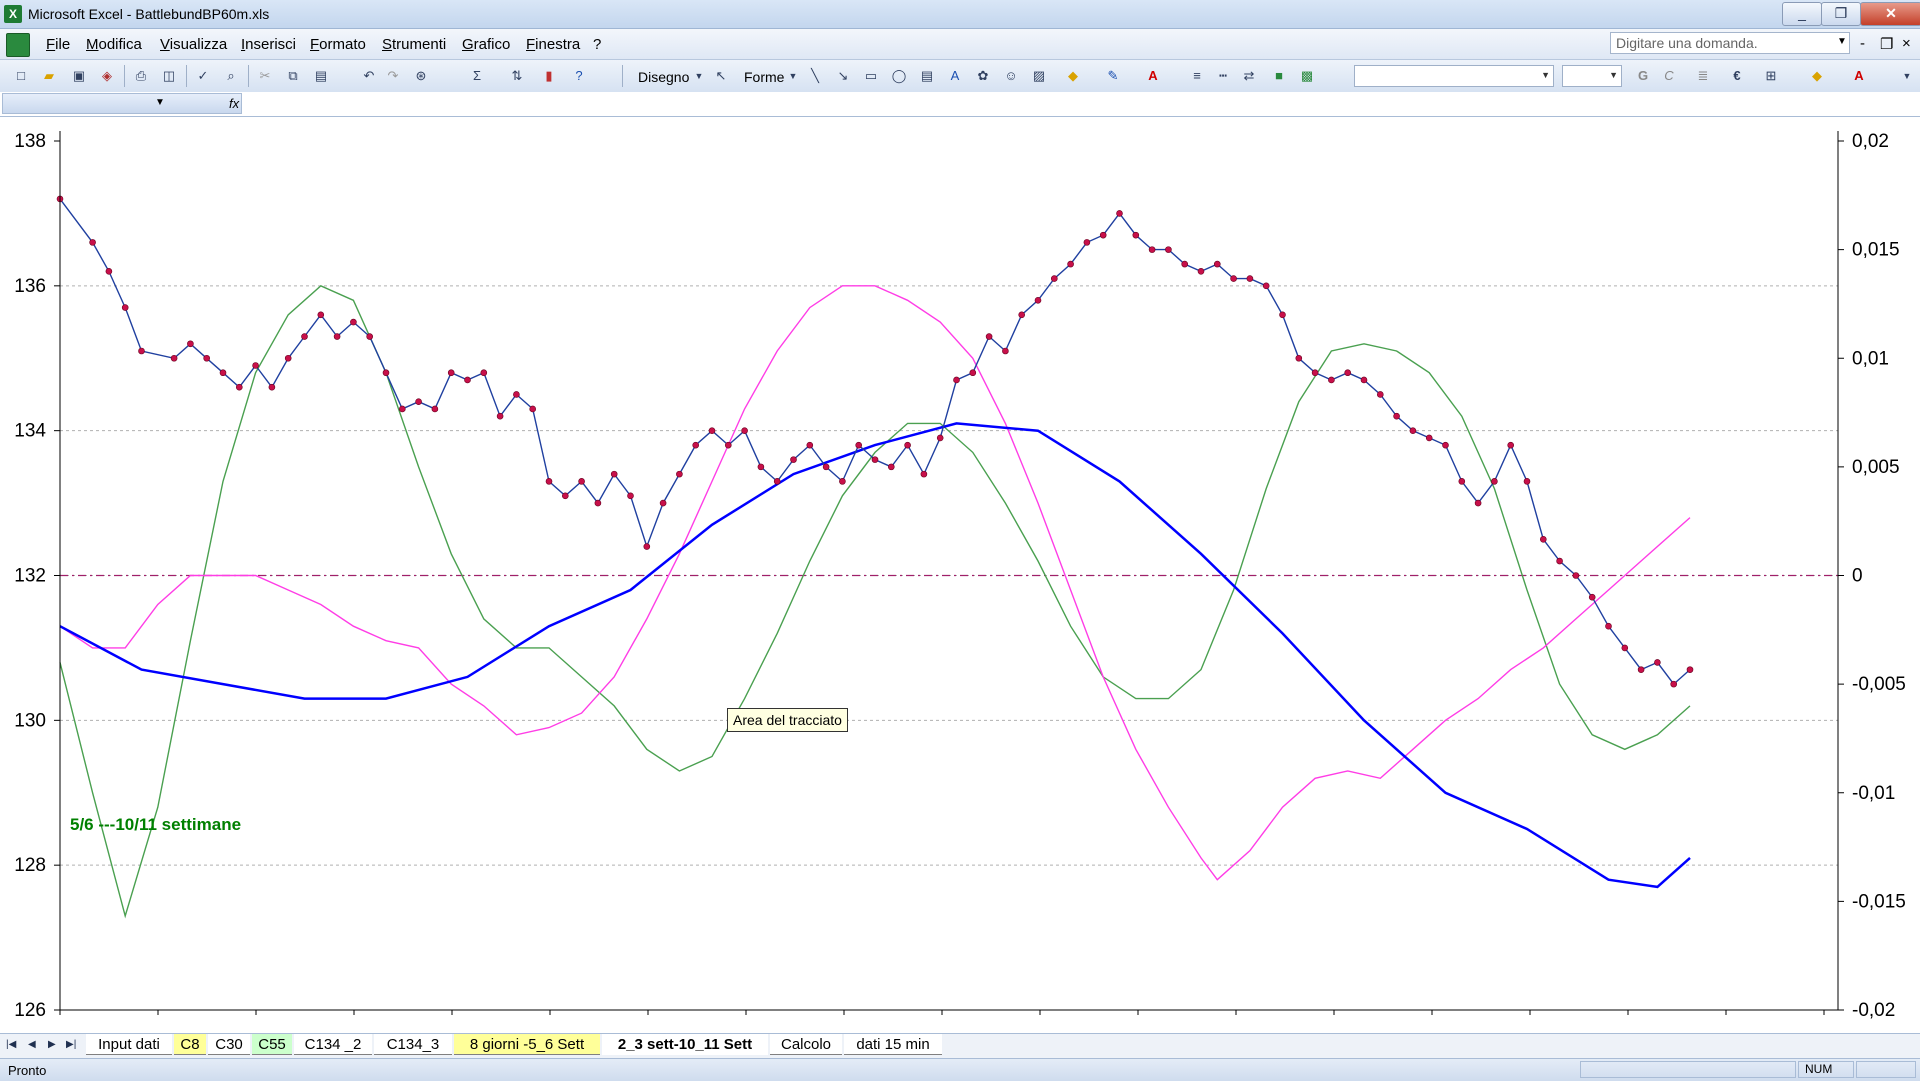 The width and height of the screenshot is (1920, 1081). What do you see at coordinates (338, 44) in the screenshot?
I see `menu-formato: Formato` at bounding box center [338, 44].